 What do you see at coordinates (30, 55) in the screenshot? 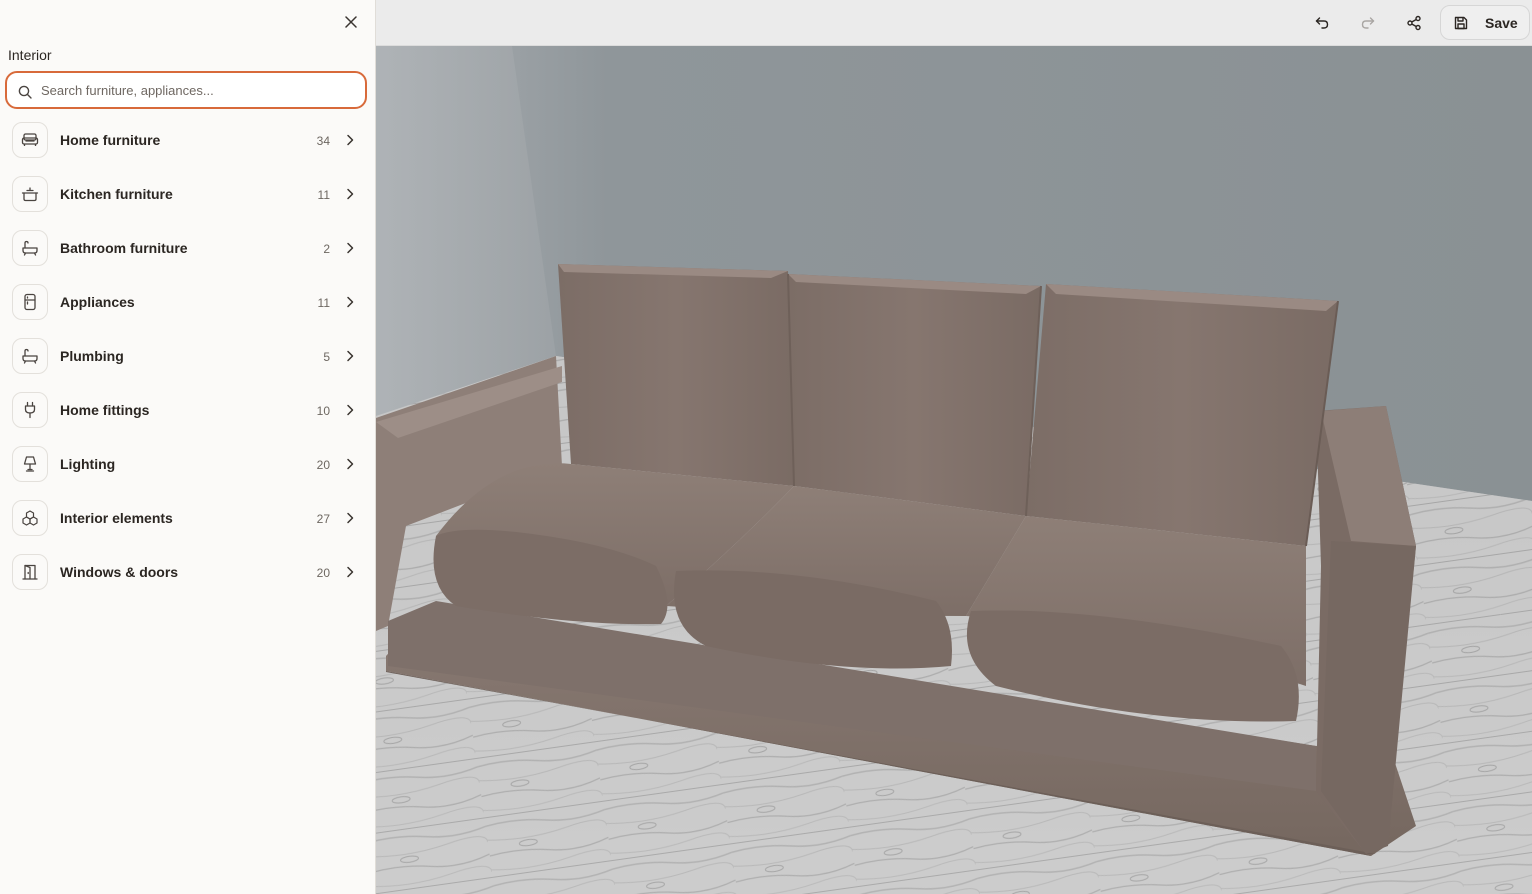
I see `panel-title: Interior` at bounding box center [30, 55].